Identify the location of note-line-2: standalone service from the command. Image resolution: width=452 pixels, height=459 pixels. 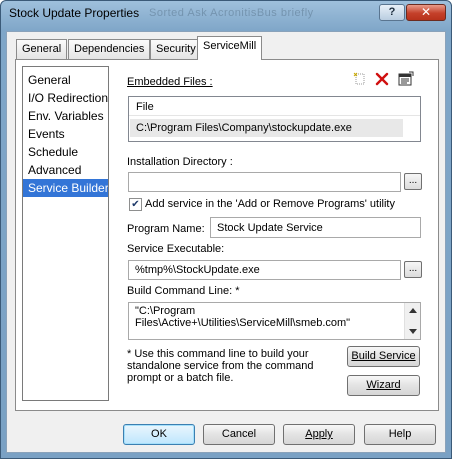
(220, 366).